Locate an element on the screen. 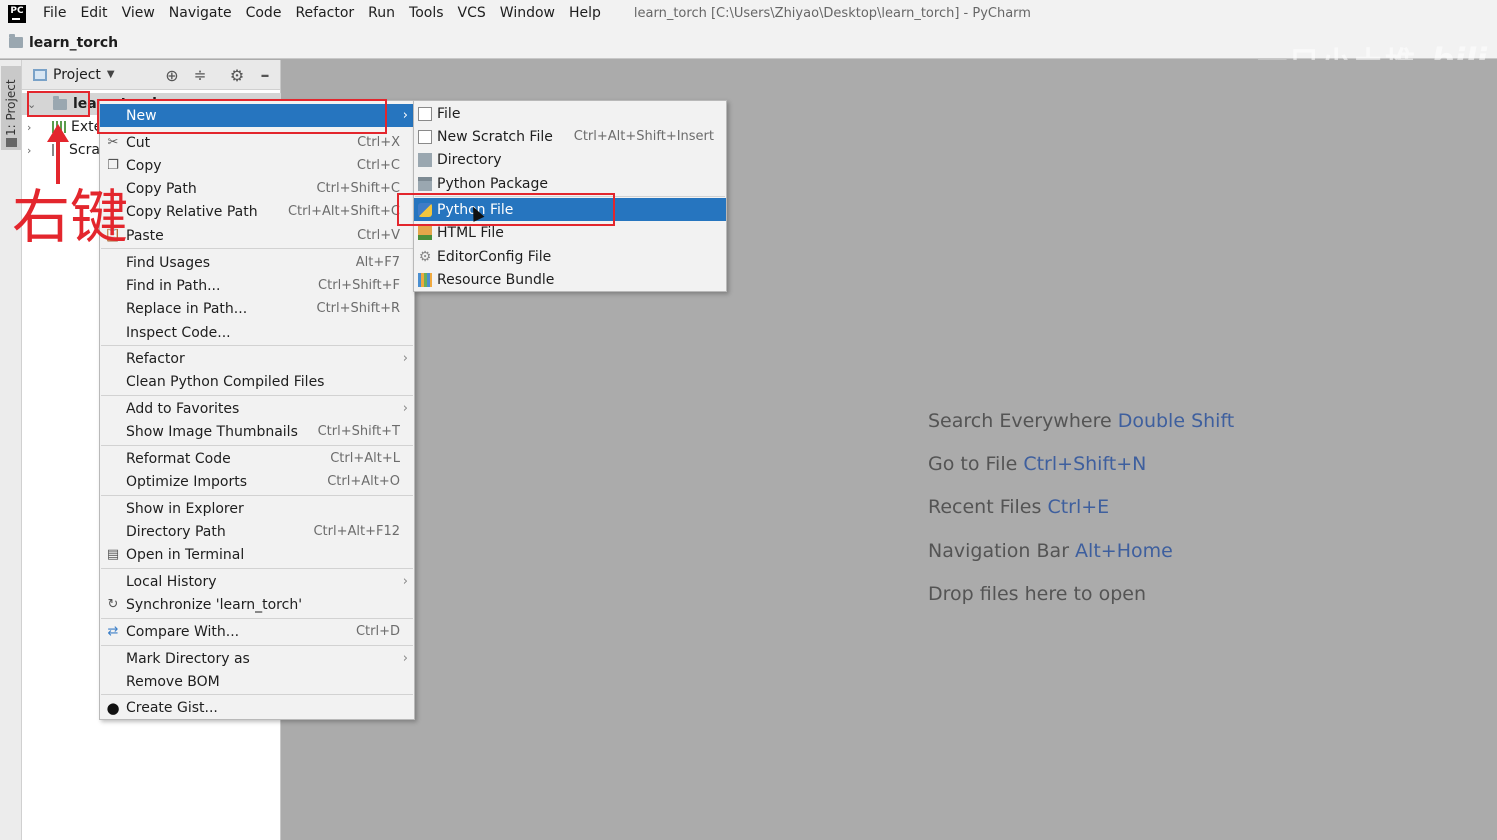 The image size is (1497, 840). submenu-item-directory: Directory is located at coordinates (570, 159).